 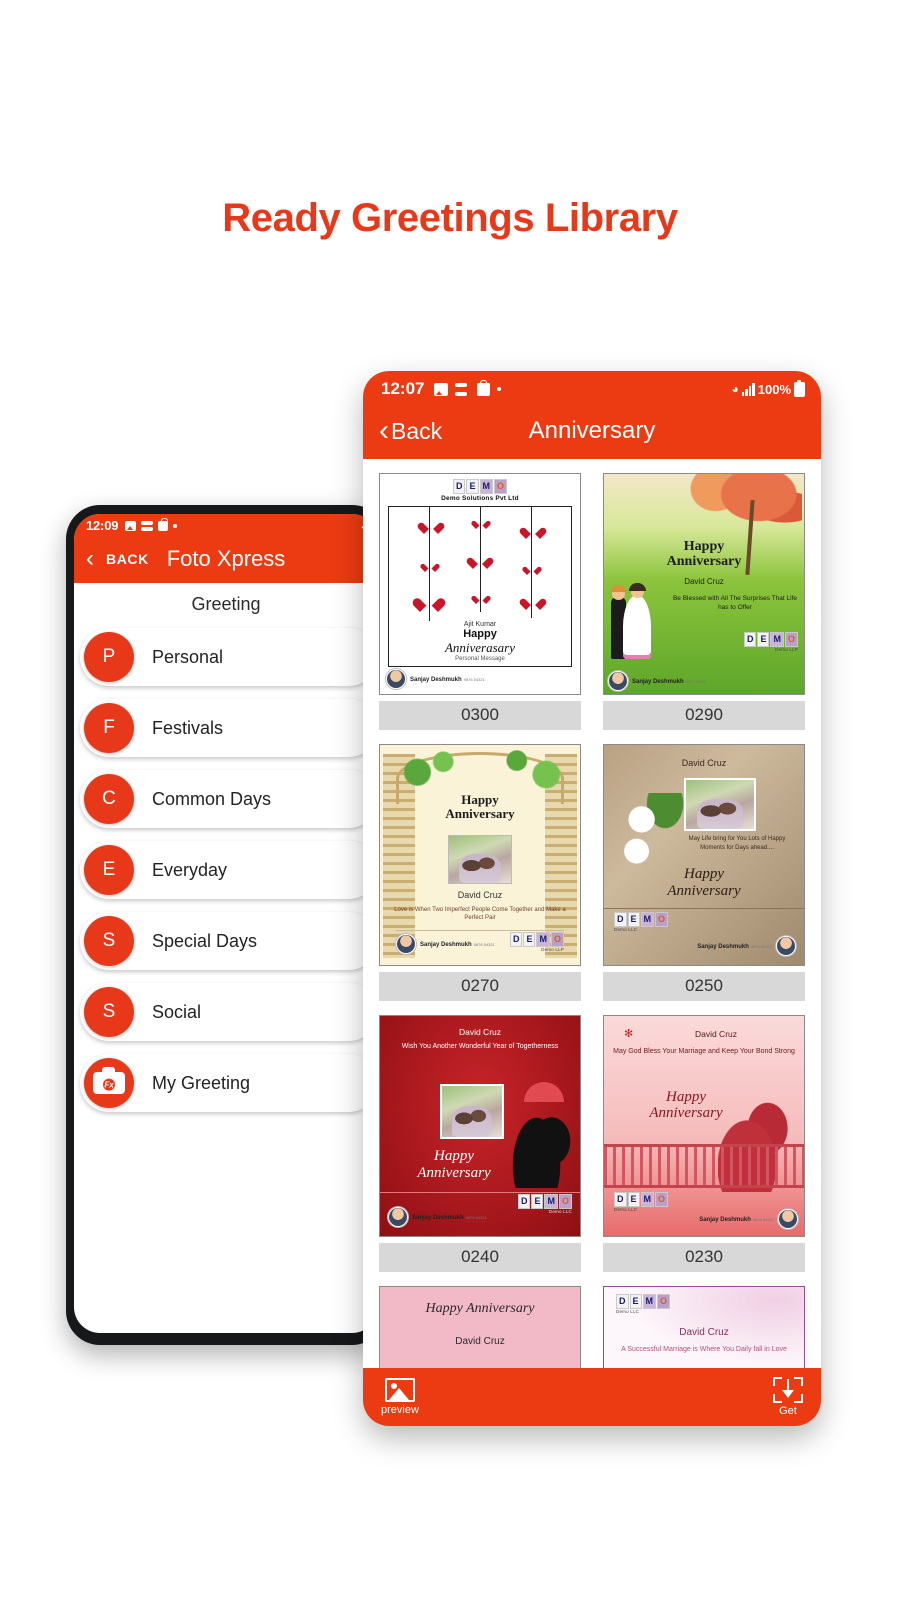 I want to click on camera-fx-icon: Fx, so click(x=109, y=1083).